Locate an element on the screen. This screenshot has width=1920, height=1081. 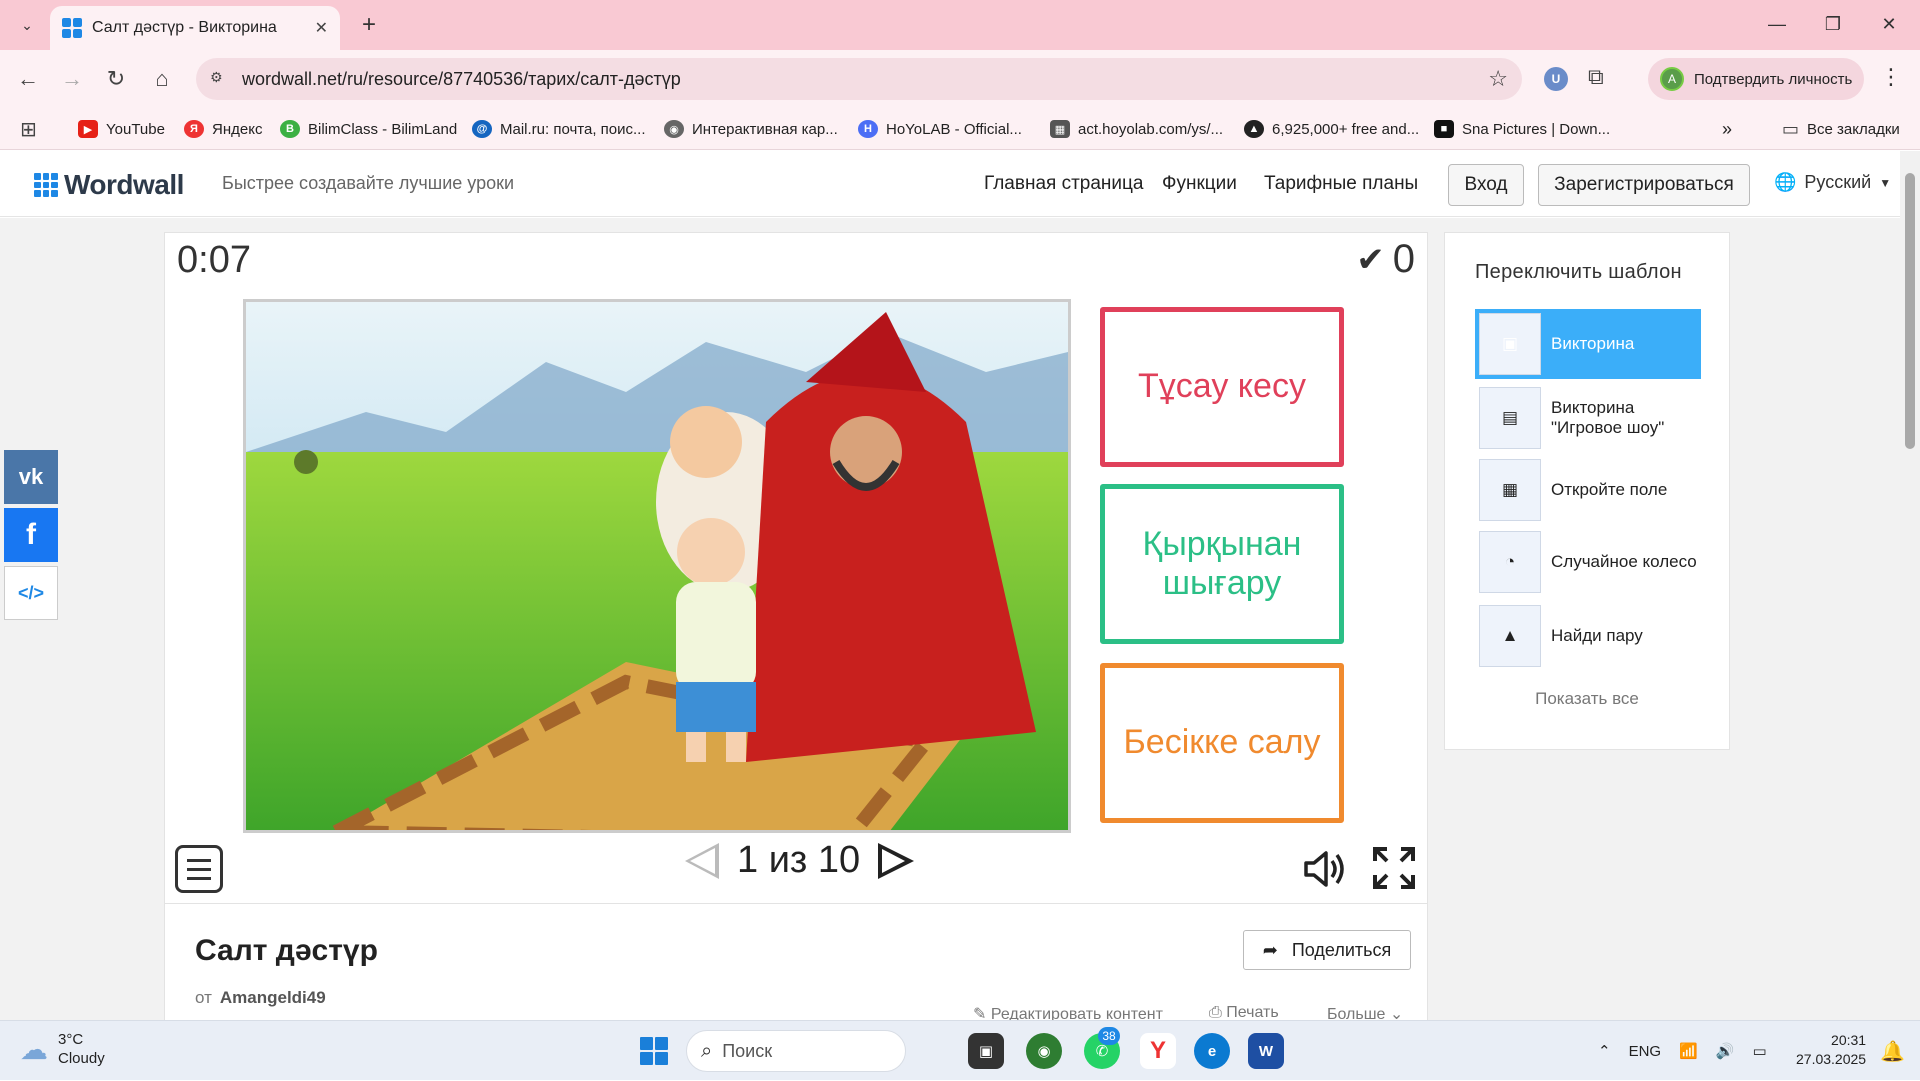
nav-pricing: Тарифные планы is located at coordinates (1341, 184).